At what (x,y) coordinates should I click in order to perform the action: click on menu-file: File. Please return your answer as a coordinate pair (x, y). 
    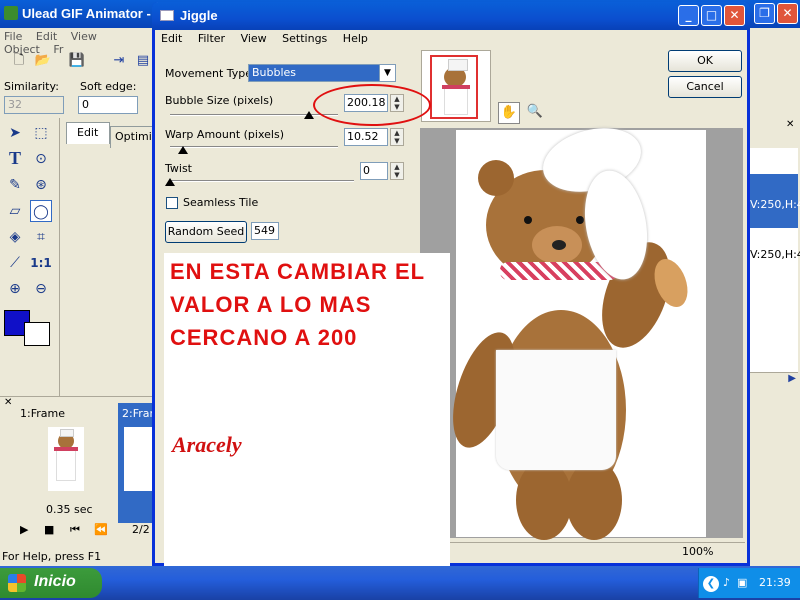
    Looking at the image, I should click on (13, 36).